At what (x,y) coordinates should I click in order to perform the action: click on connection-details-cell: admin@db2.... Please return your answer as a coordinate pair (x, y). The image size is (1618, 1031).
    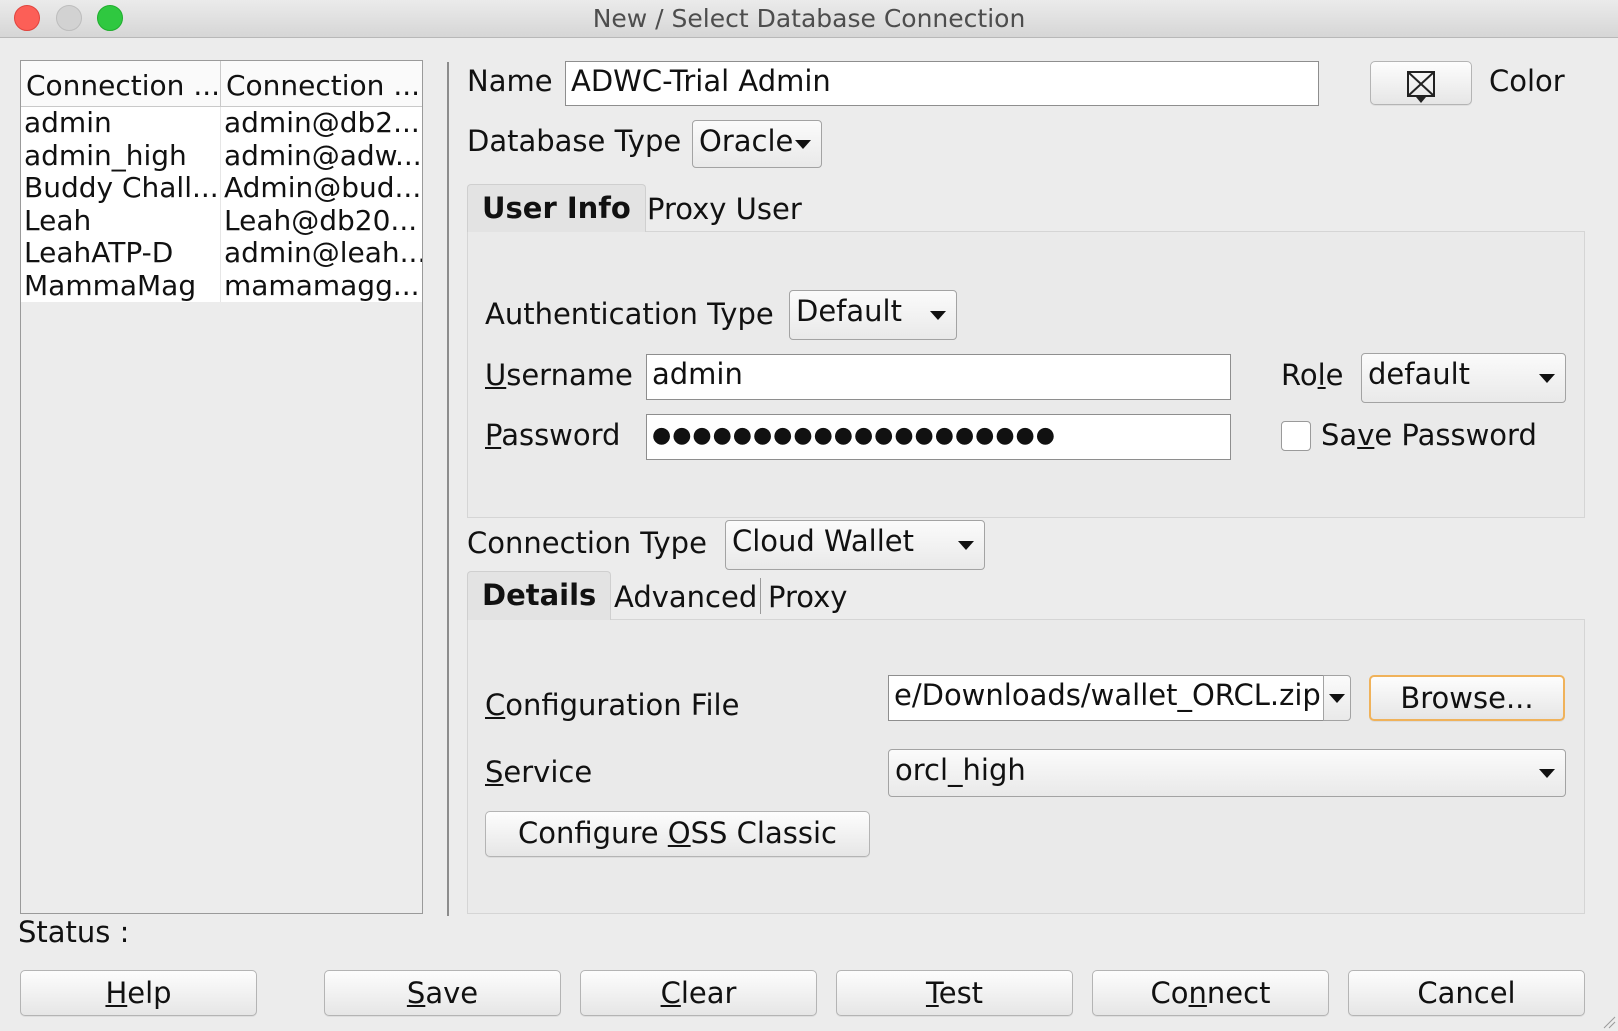
    Looking at the image, I should click on (322, 123).